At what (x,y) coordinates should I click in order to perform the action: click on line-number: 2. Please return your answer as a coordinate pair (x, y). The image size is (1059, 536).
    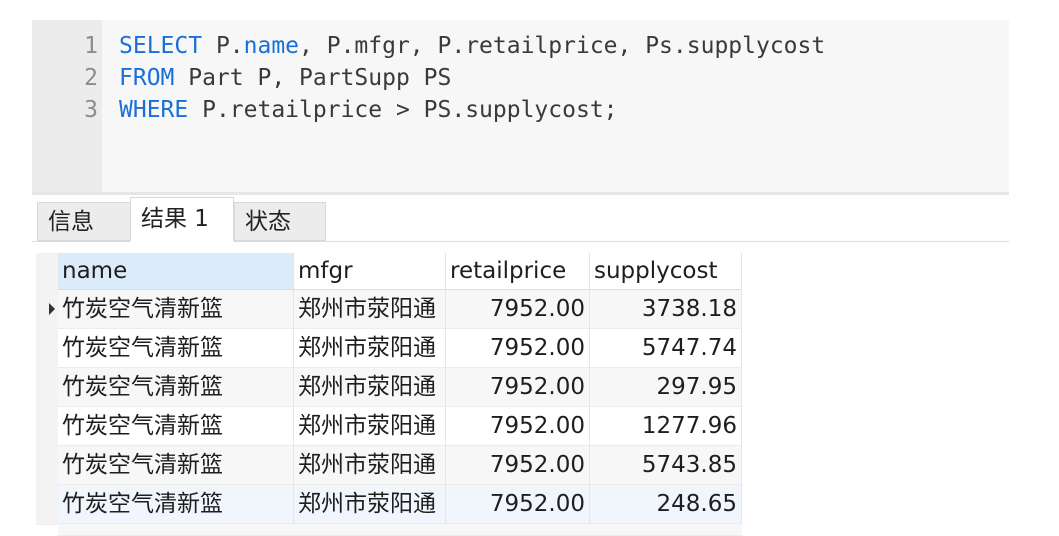
    Looking at the image, I should click on (91, 78).